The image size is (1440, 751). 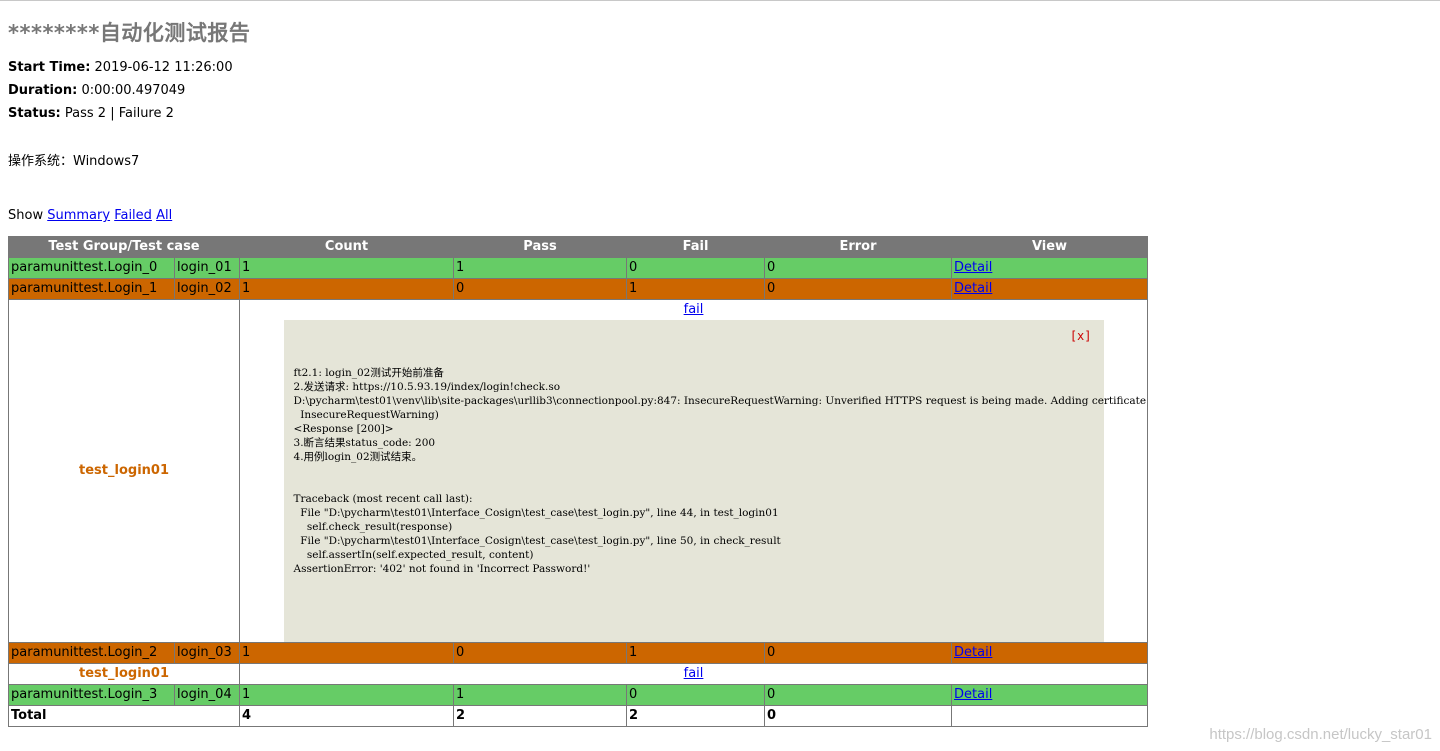 I want to click on duration: Duration: 0:00:00.497049, so click(x=96, y=90).